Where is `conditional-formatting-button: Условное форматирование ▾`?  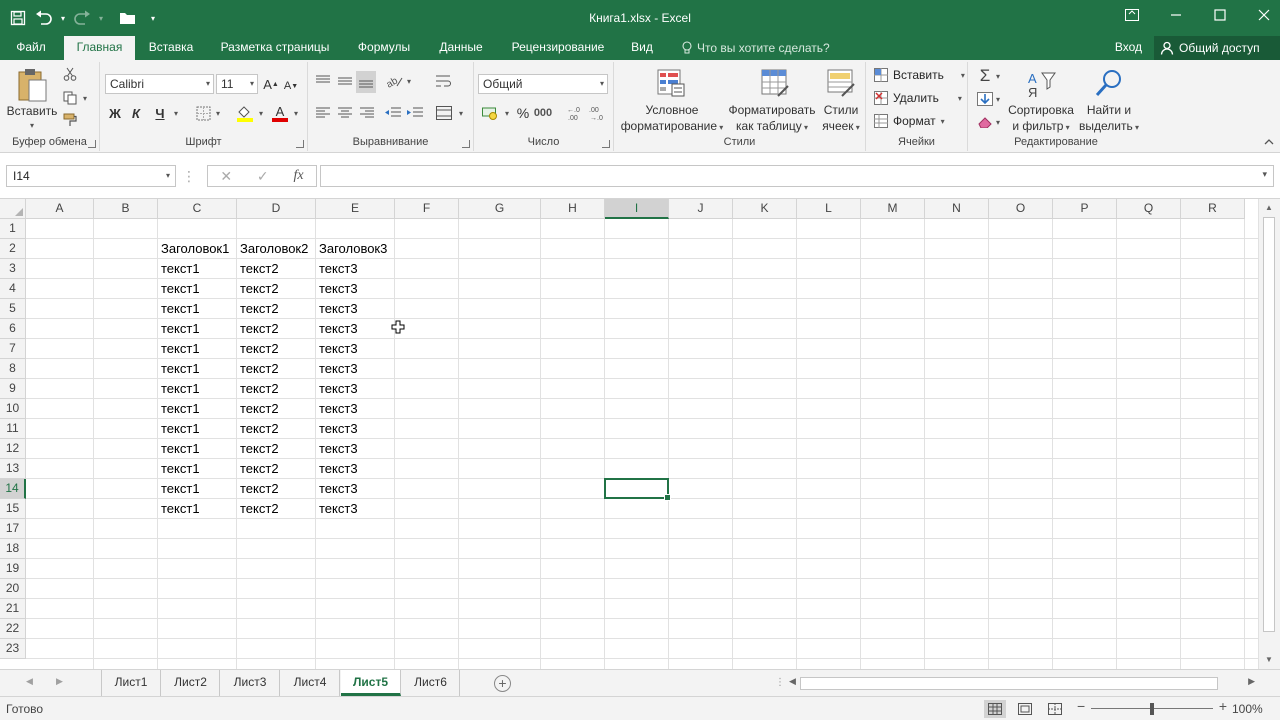
conditional-formatting-button: Условное форматирование ▾ is located at coordinates (672, 119).